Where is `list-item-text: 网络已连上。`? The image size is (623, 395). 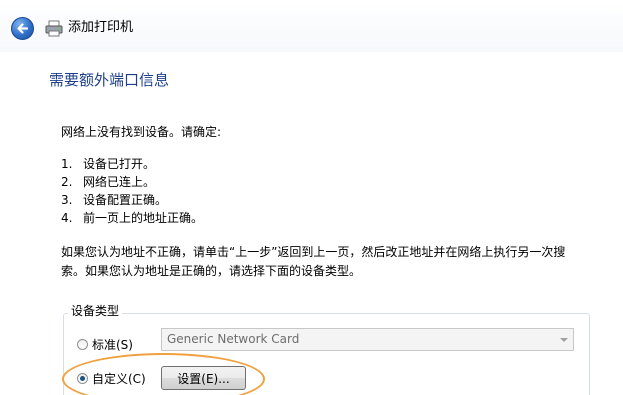
list-item-text: 网络已连上。 is located at coordinates (119, 182).